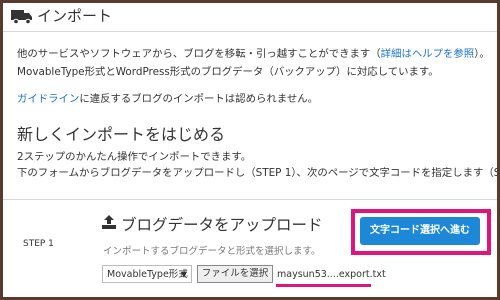  I want to click on format-select-value: MovableType形式, so click(147, 274).